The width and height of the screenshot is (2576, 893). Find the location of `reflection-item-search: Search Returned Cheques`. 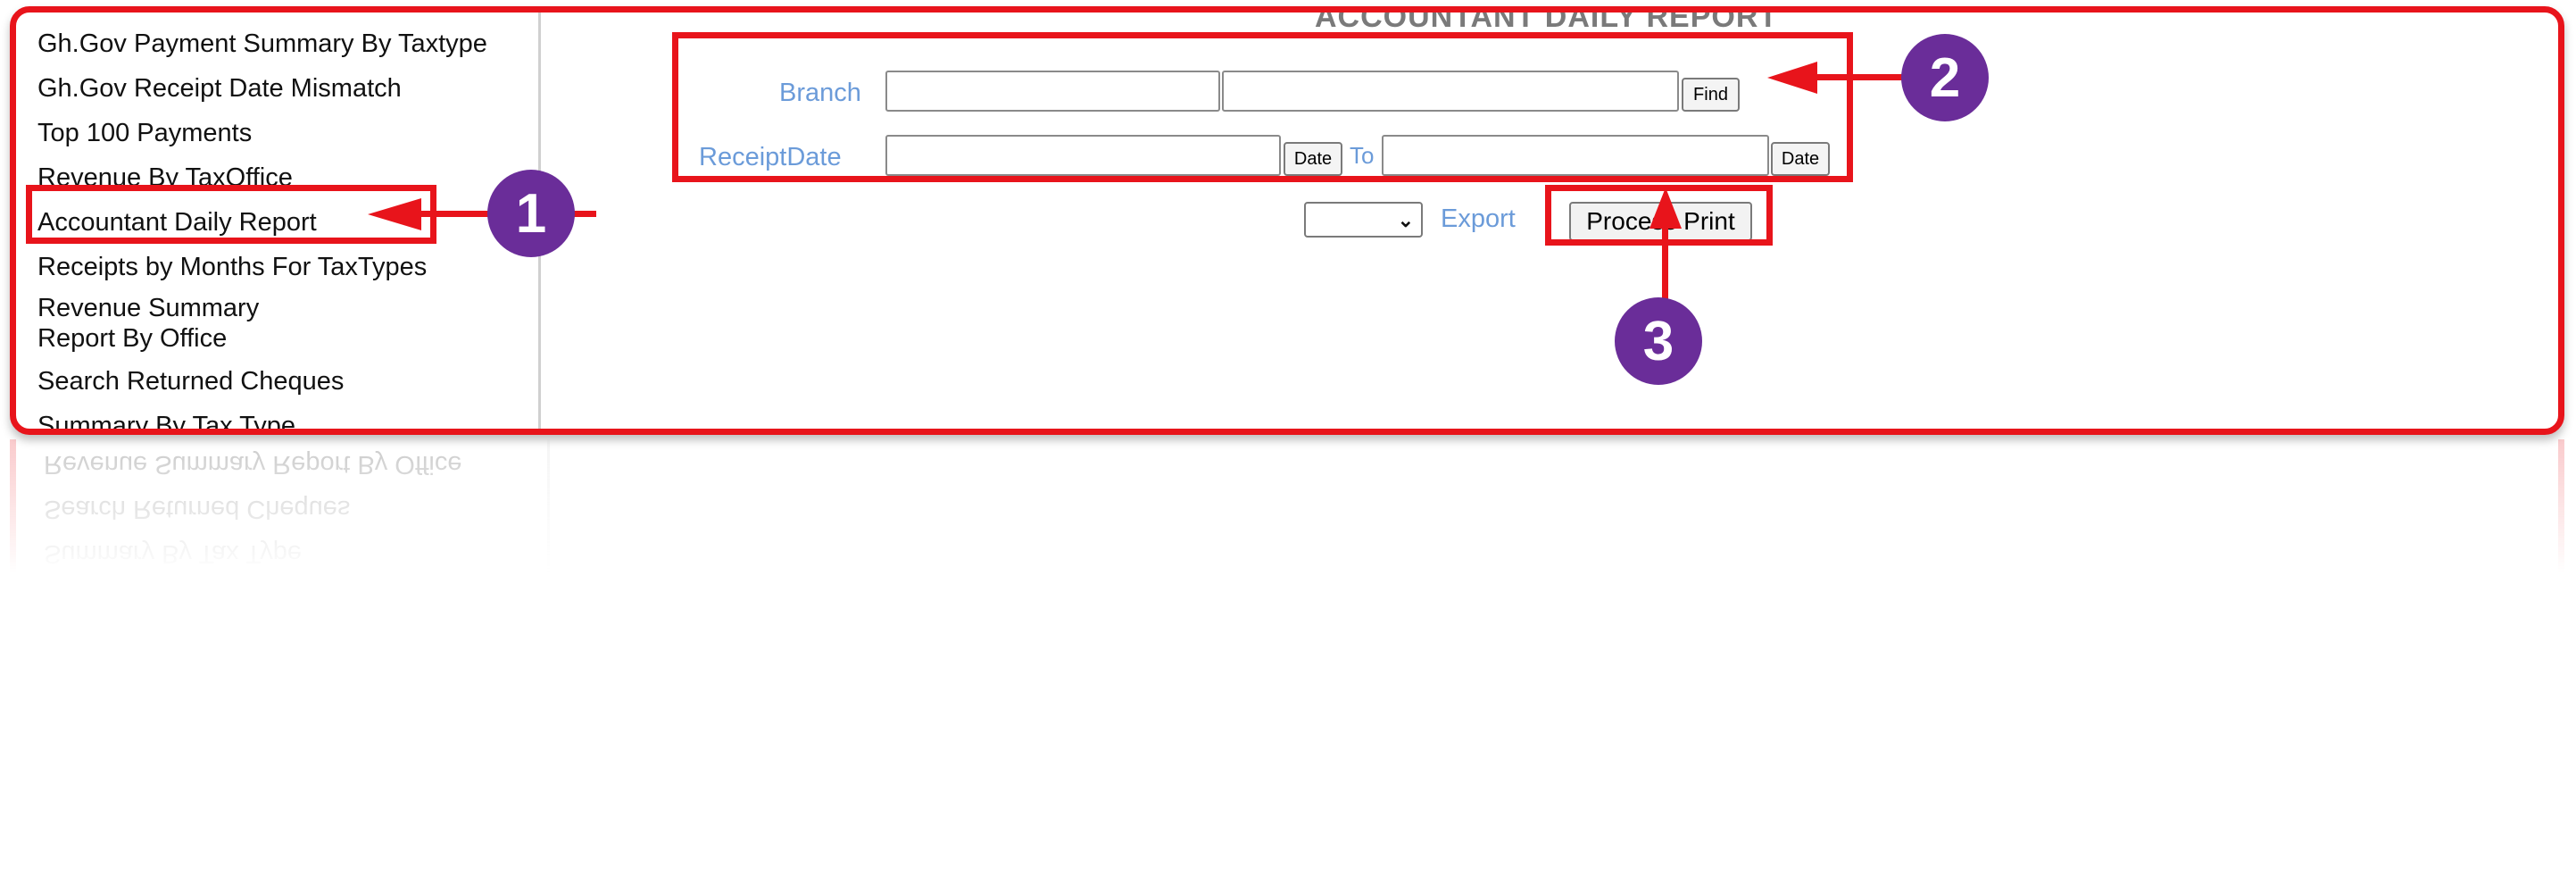

reflection-item-search: Search Returned Cheques is located at coordinates (197, 509).